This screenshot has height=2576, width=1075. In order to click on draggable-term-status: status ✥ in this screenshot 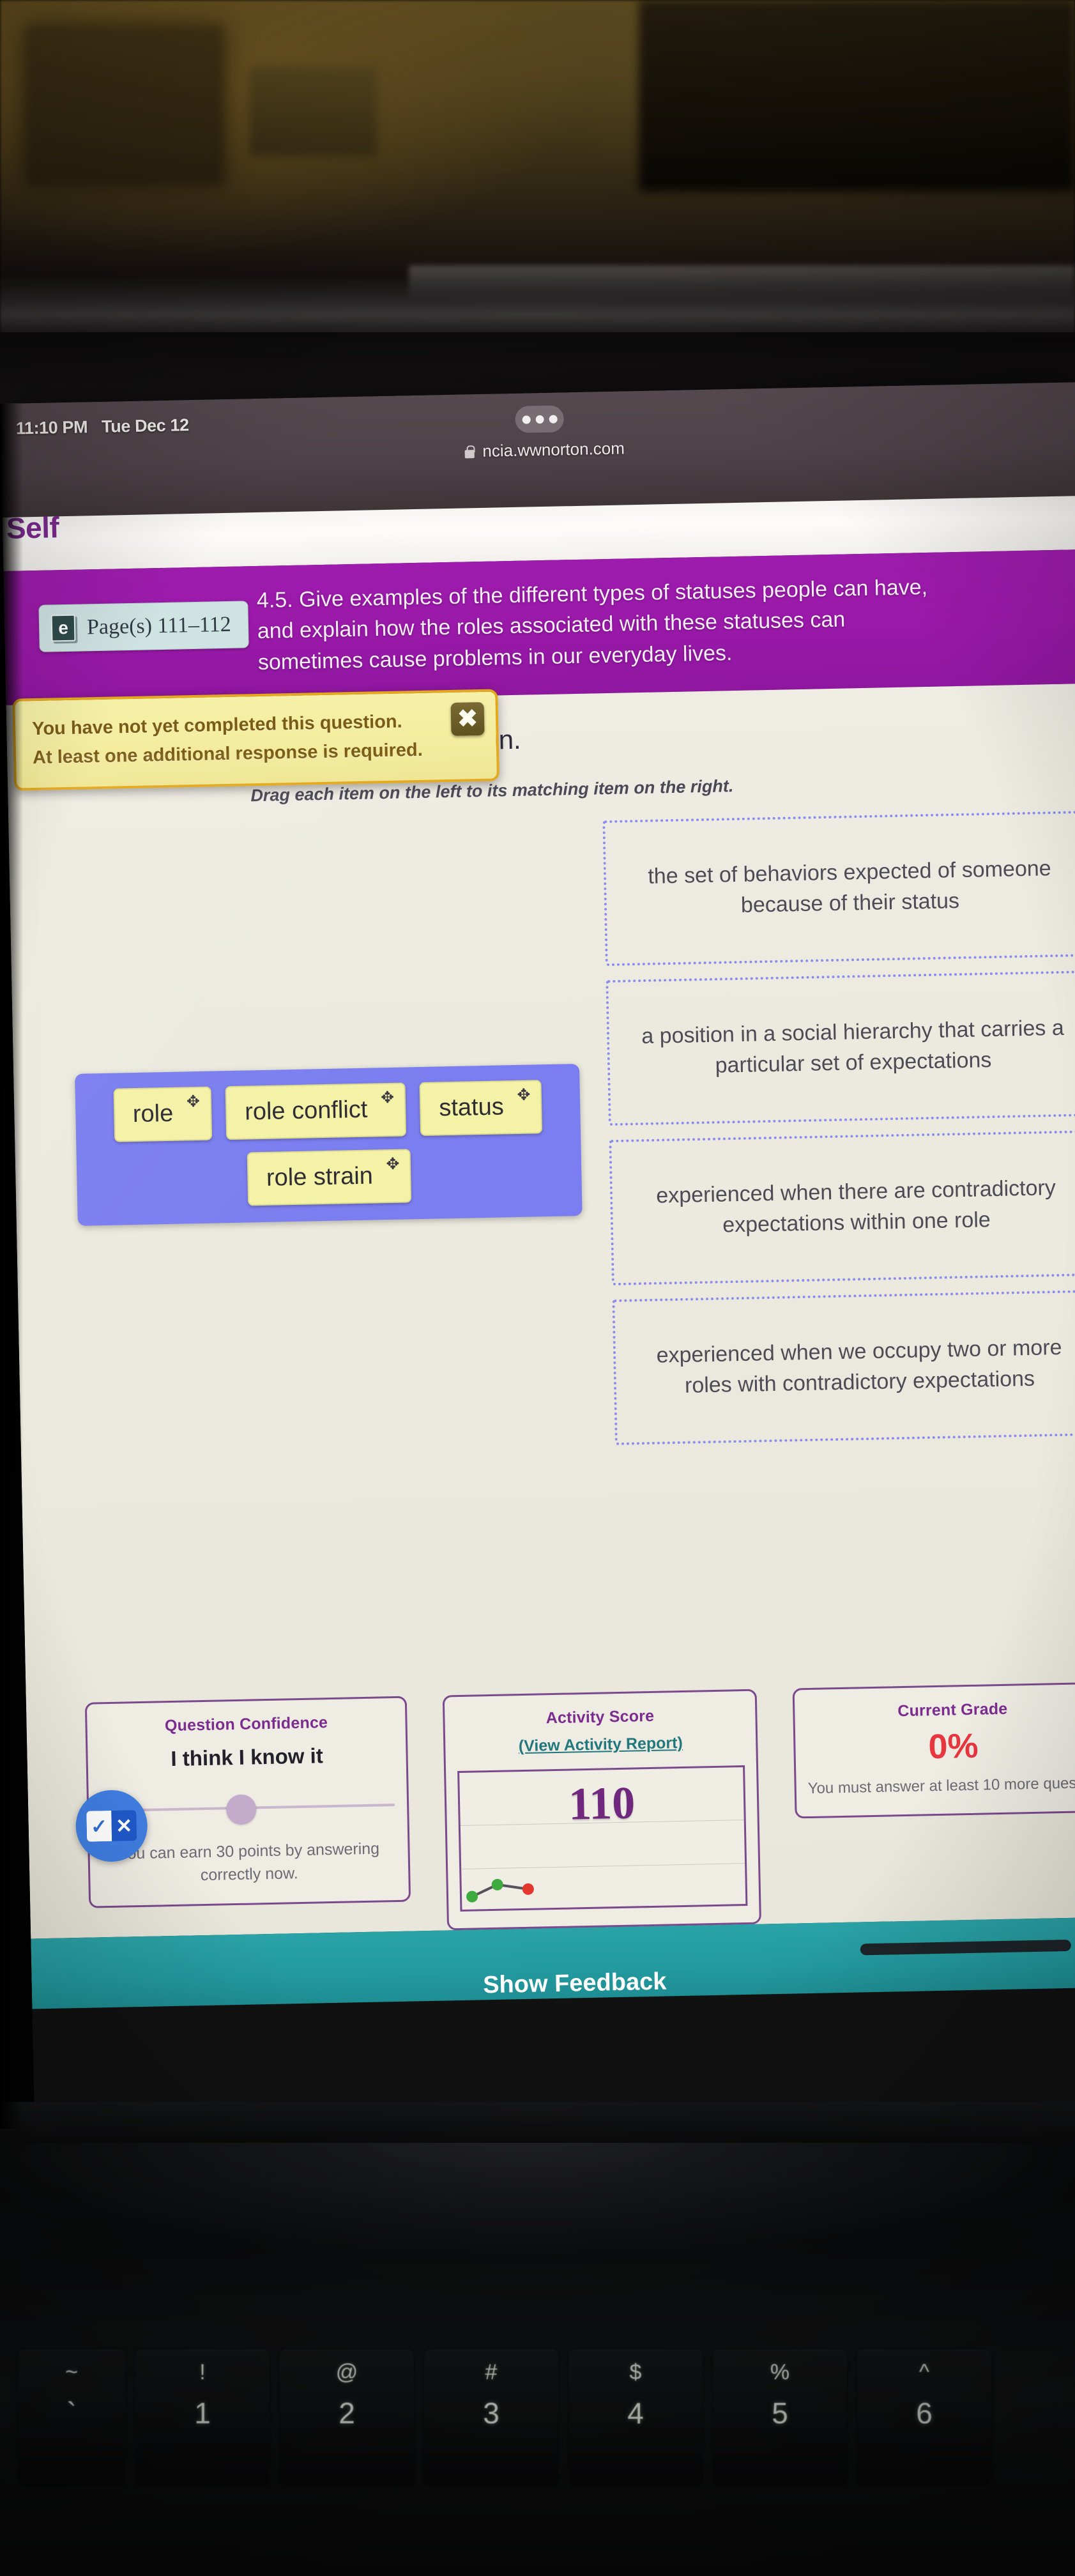, I will do `click(481, 1108)`.